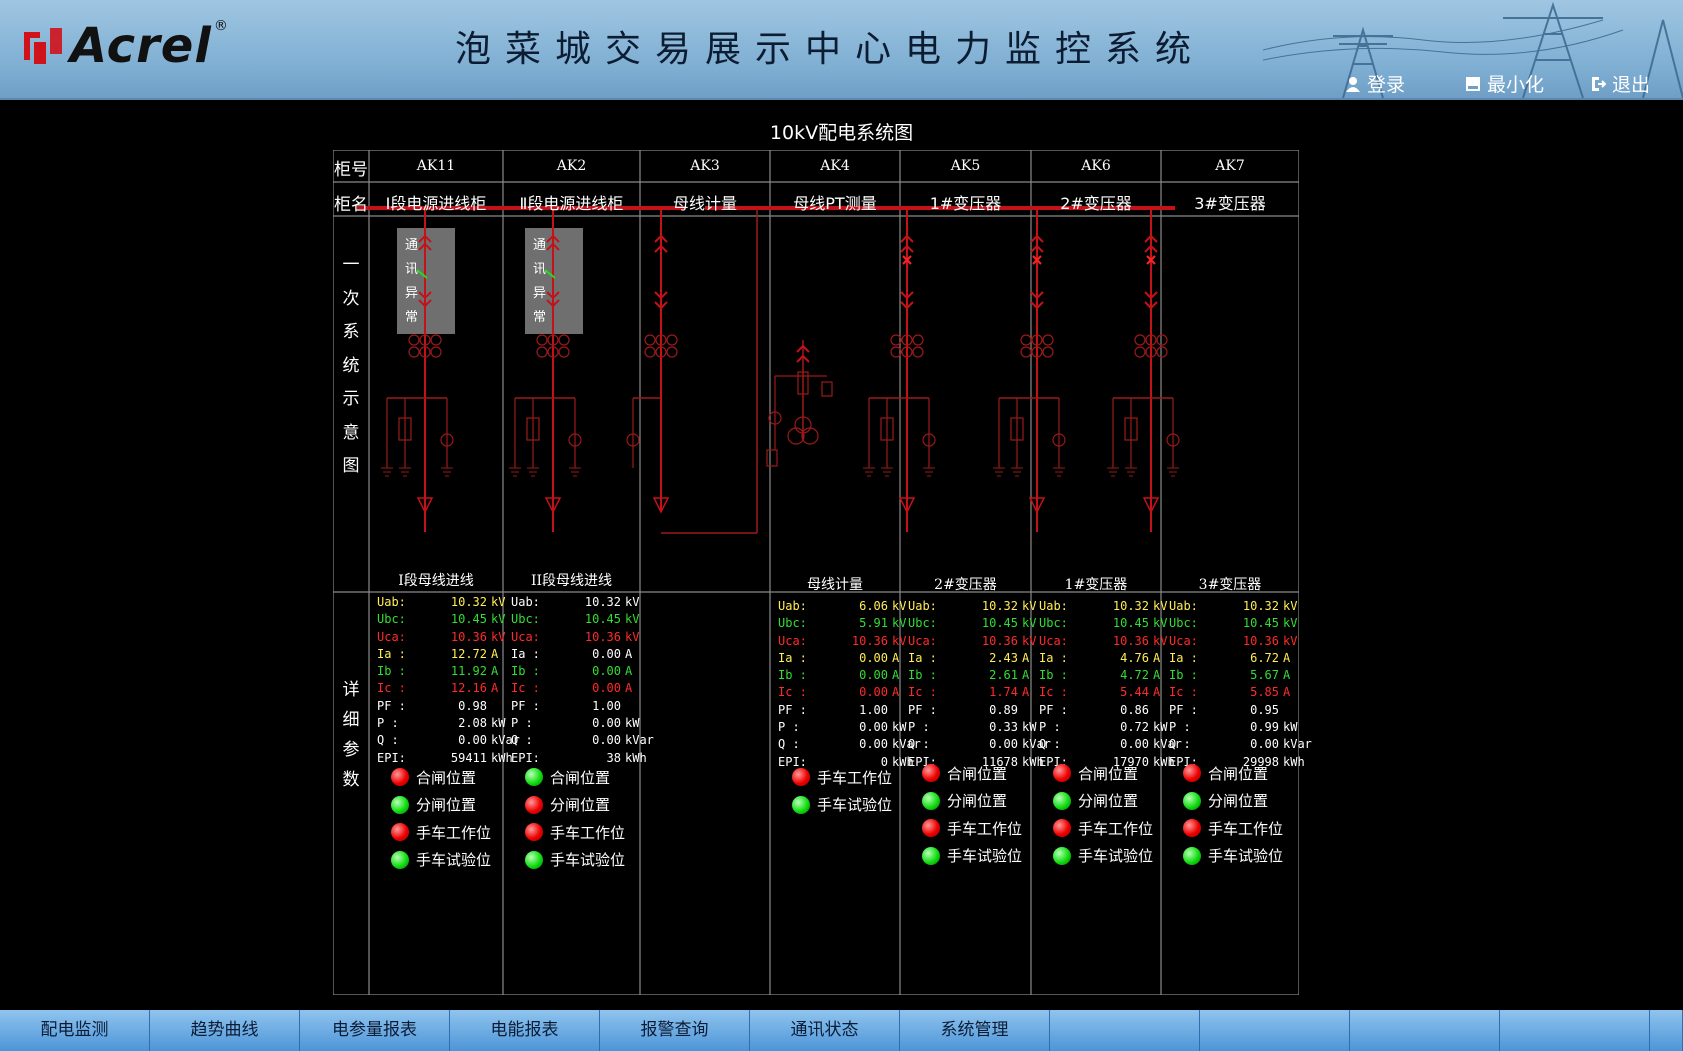 The image size is (1683, 1051). I want to click on measurement-value: 5.67, so click(1264, 675).